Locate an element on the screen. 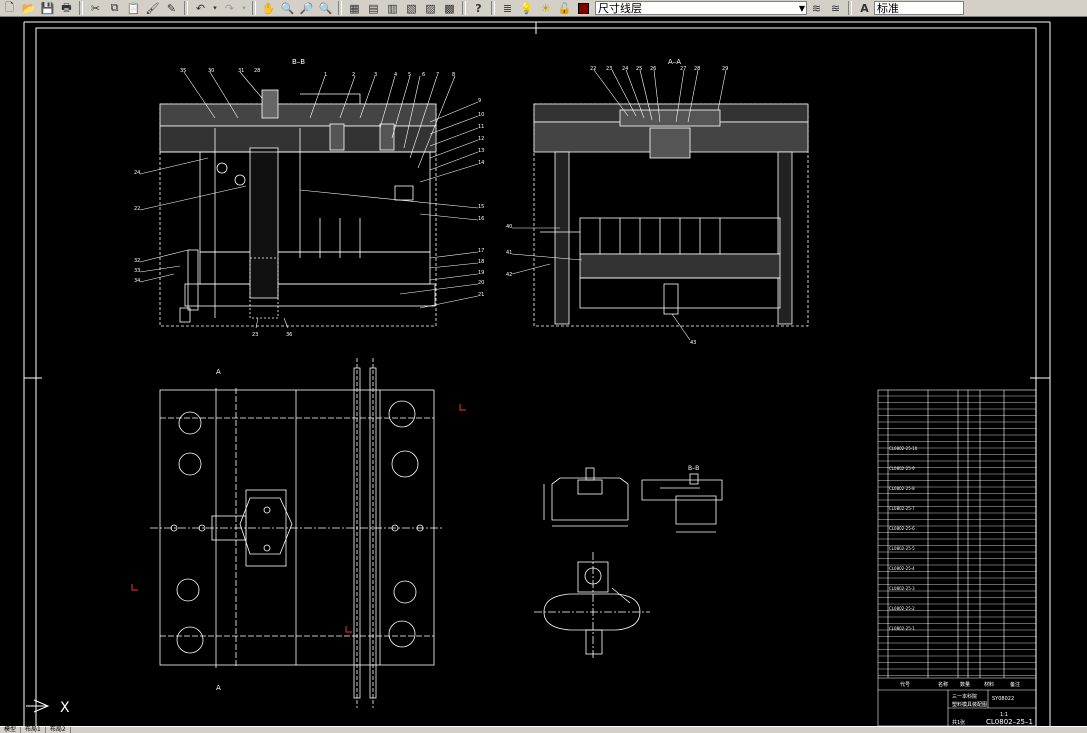 The width and height of the screenshot is (1087, 733). layer-previous-icon: ≊ is located at coordinates (835, 8).